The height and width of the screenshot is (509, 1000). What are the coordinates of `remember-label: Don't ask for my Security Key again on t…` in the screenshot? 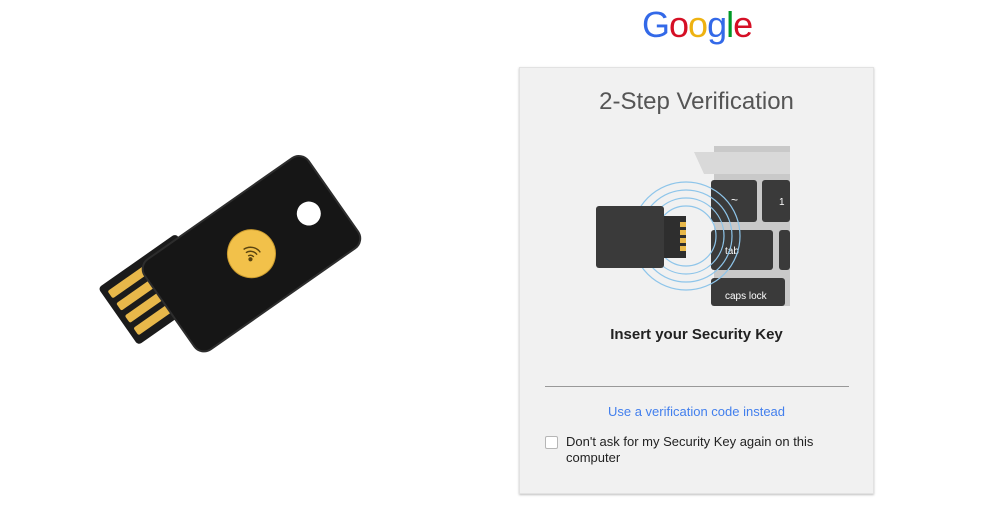 It's located at (690, 449).